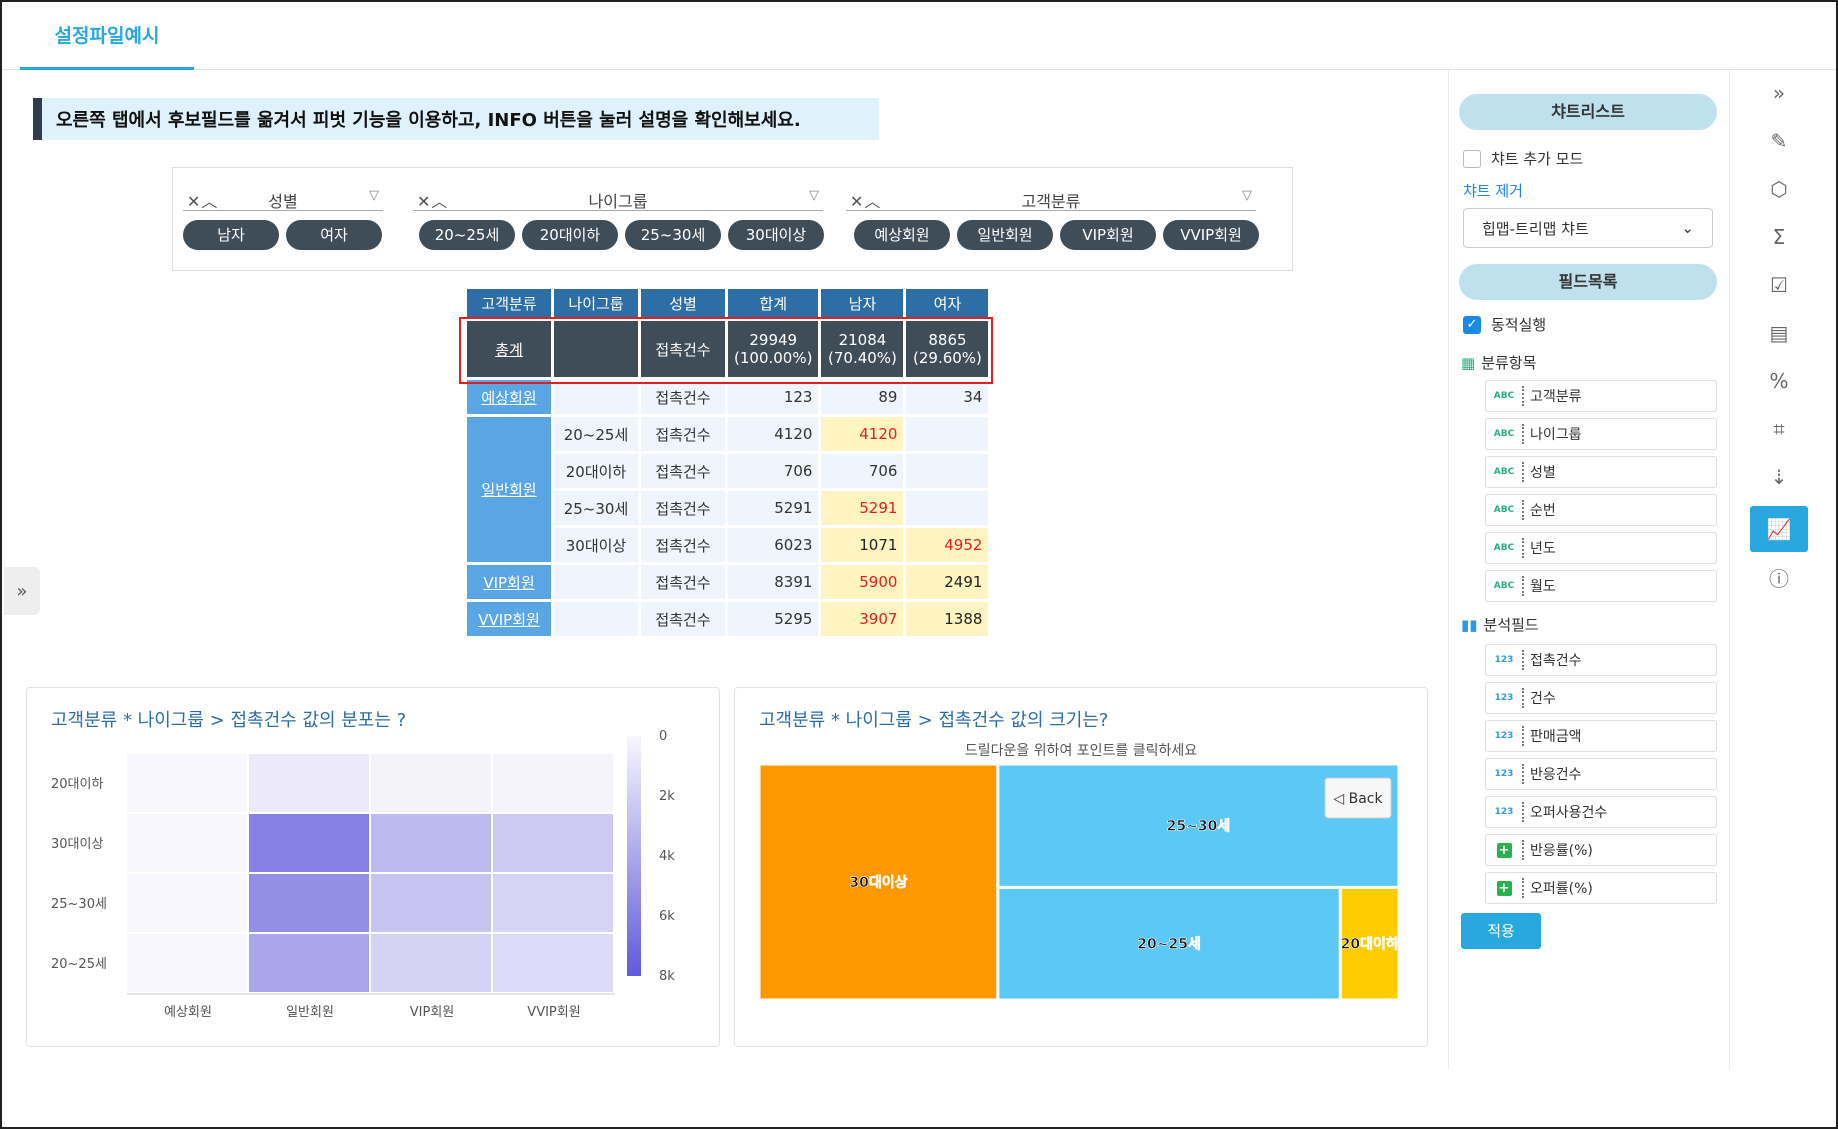 The height and width of the screenshot is (1129, 1838). Describe the element at coordinates (334, 235) in the screenshot. I see `filter-option: 여자` at that location.